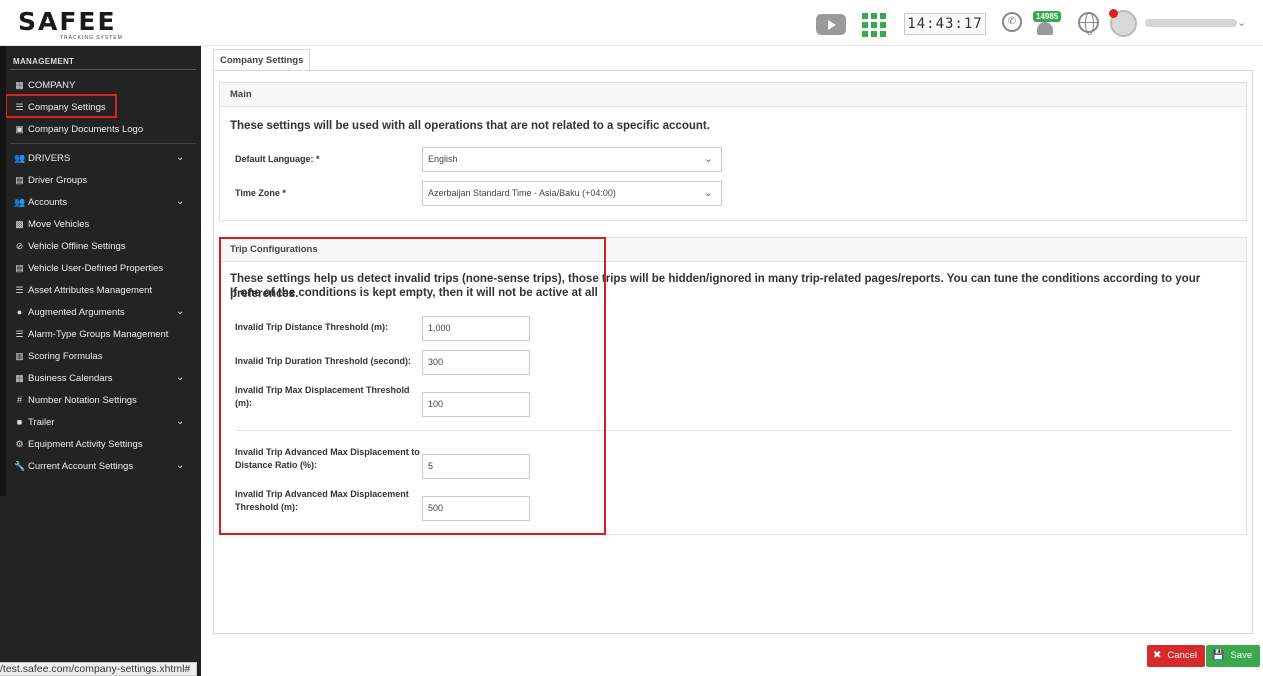 This screenshot has width=1263, height=676. Describe the element at coordinates (733, 95) in the screenshot. I see `panel-title: Main` at that location.